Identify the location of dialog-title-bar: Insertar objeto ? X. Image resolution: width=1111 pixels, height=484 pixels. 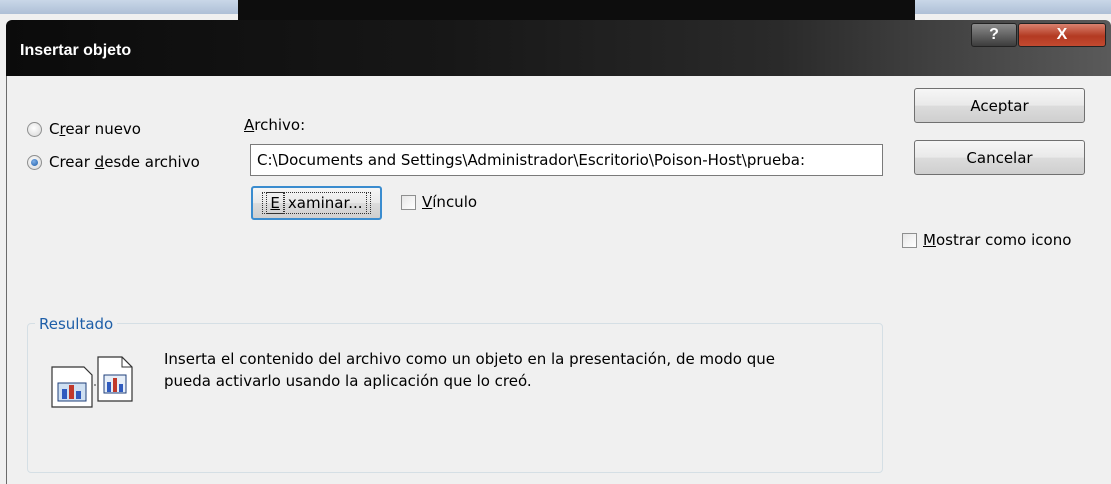
(558, 48).